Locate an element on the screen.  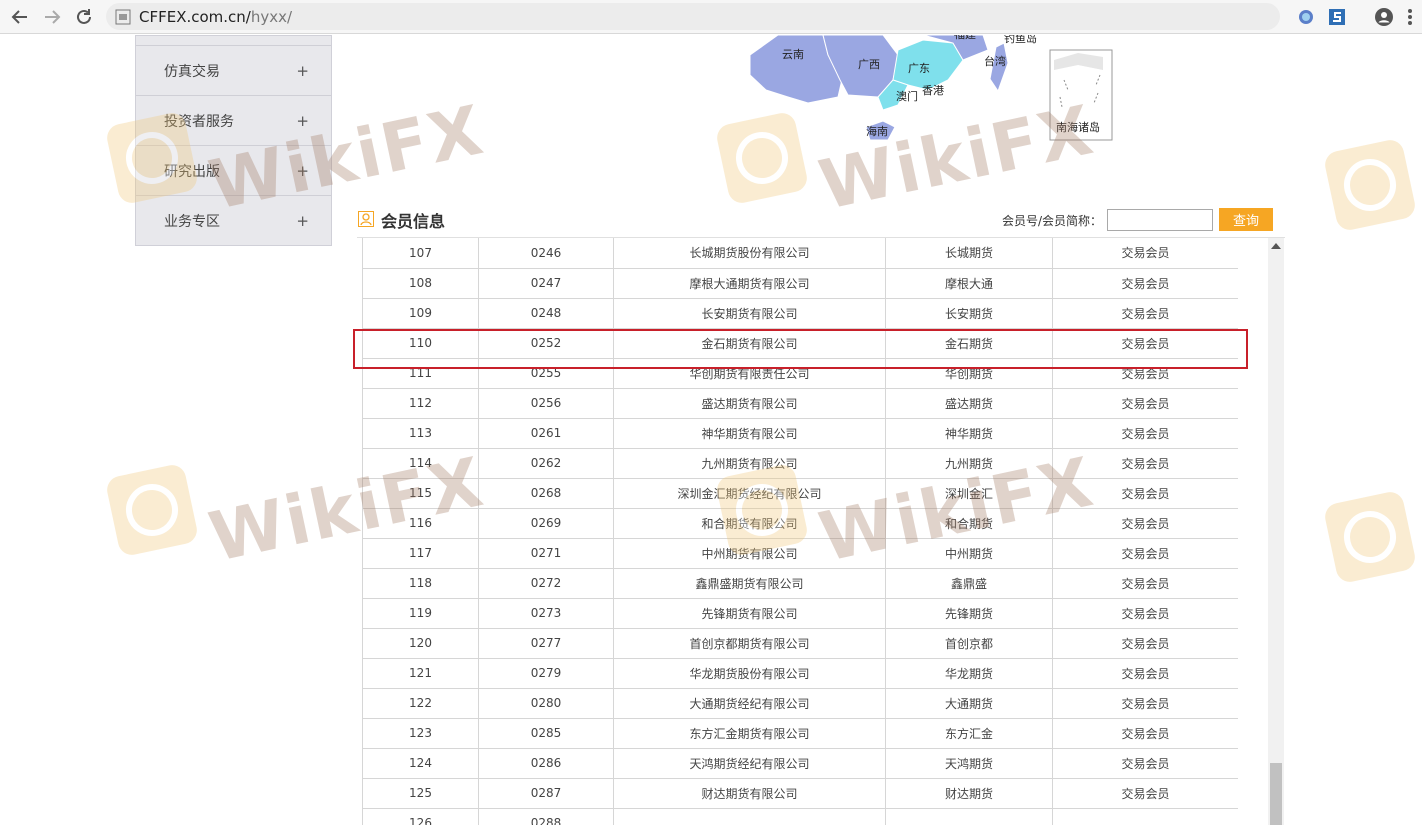
sidebar-item-business-zone: 业务专区 + is located at coordinates (233, 220).